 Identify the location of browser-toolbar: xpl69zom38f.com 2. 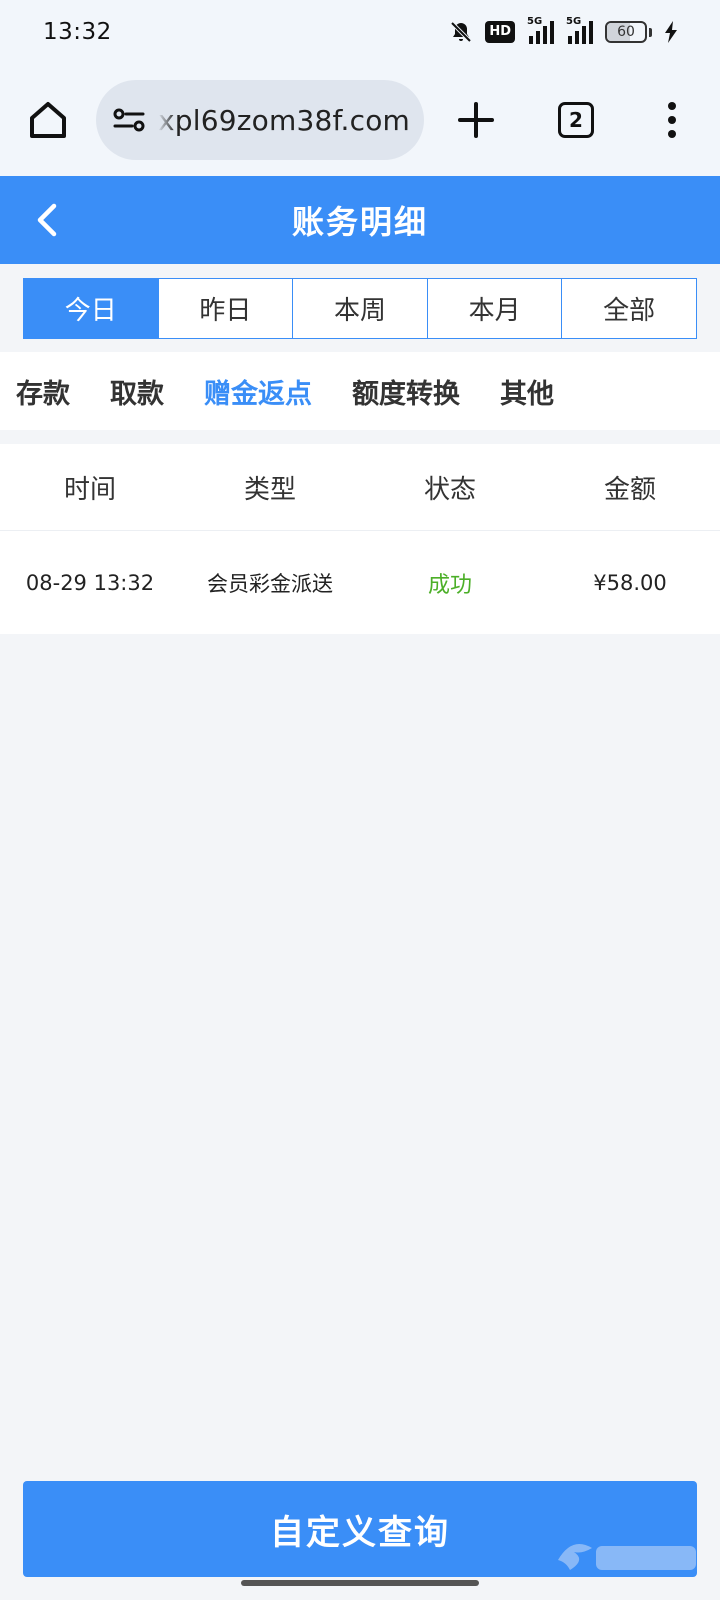
(360, 120).